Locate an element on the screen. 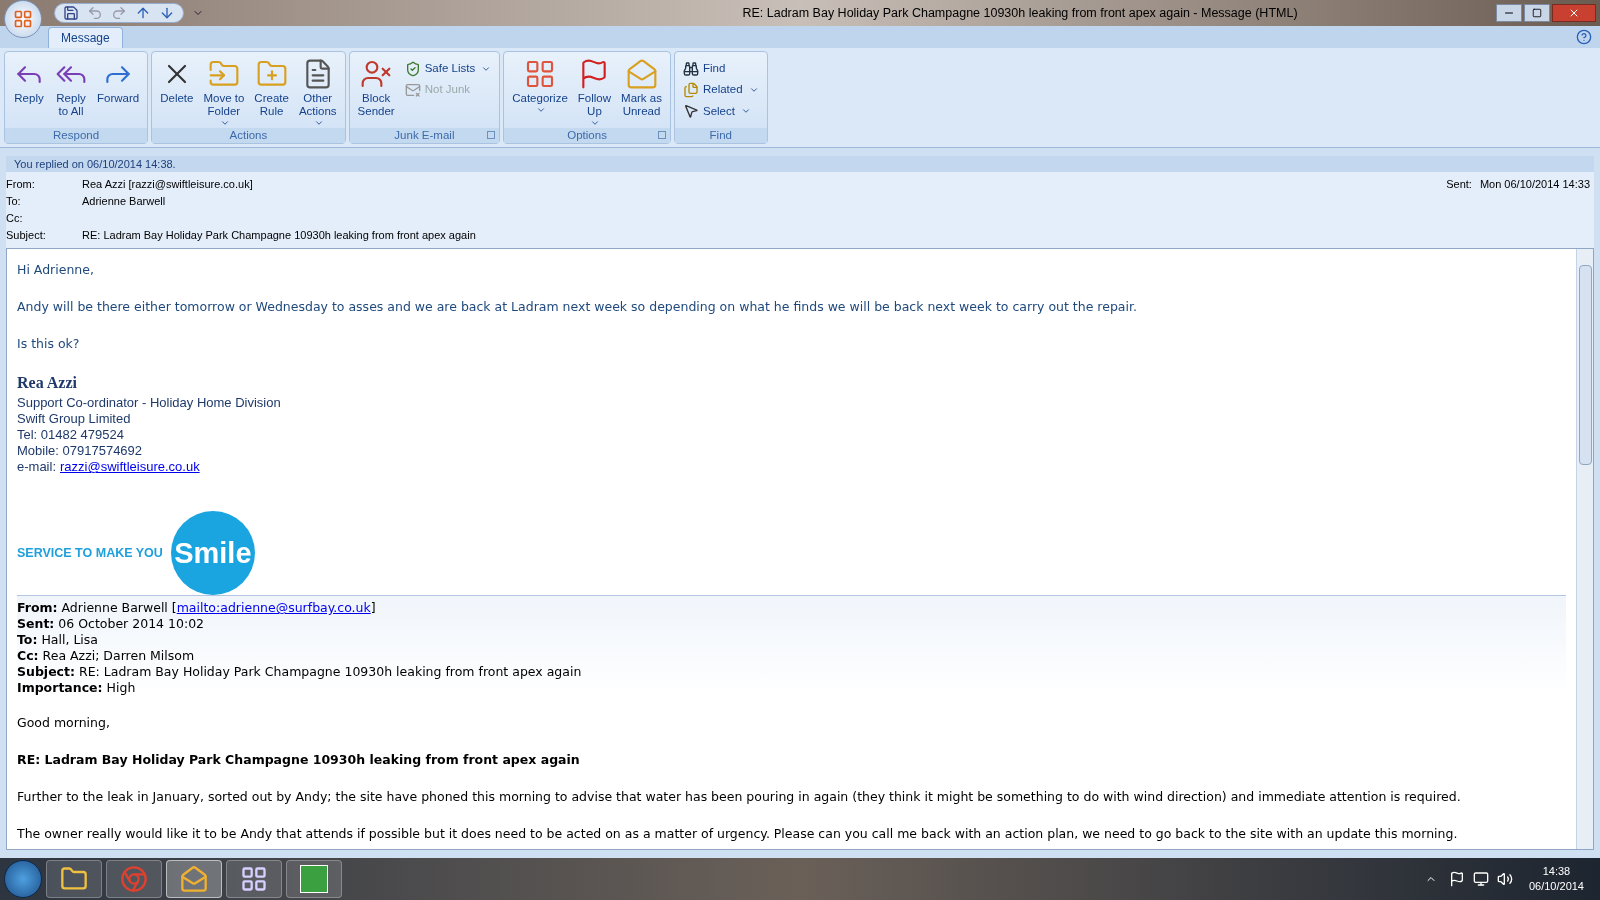 The image size is (1600, 900). email-link: mailto:adrienne@surfbay.co.uk is located at coordinates (273, 608).